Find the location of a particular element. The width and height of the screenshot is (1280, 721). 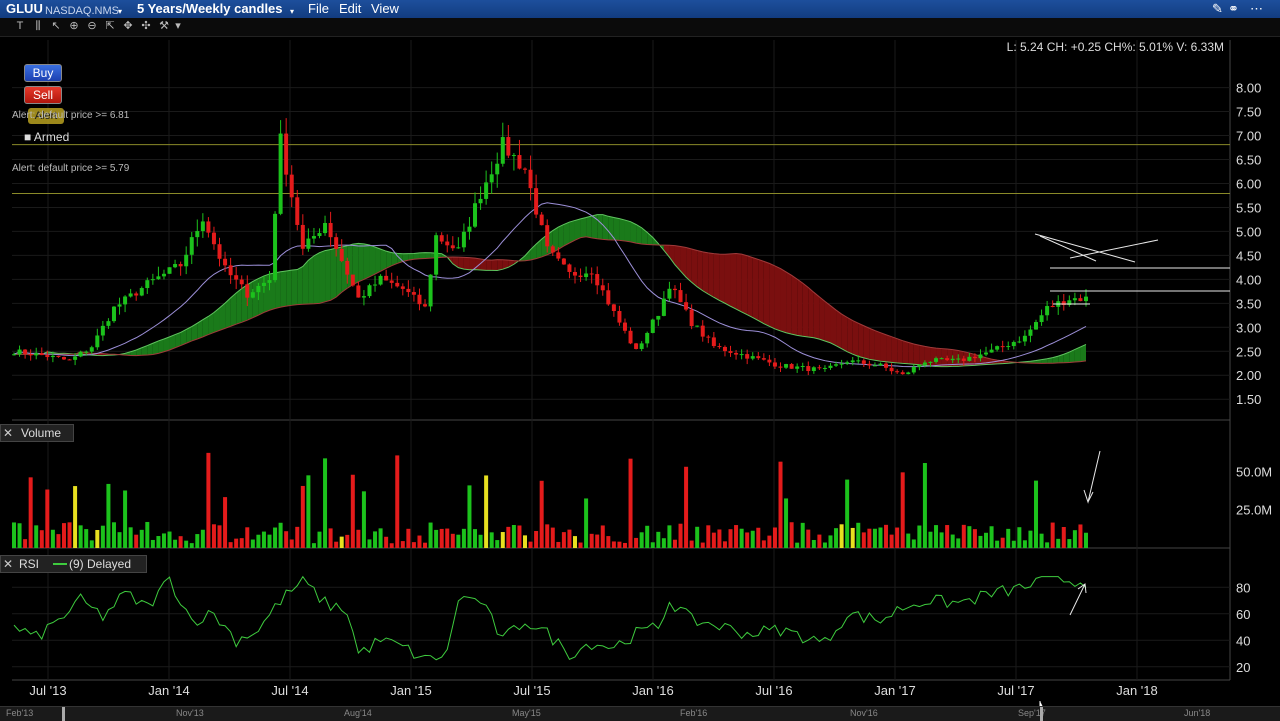

y-tick-label: 5.50 is located at coordinates (1248, 207).